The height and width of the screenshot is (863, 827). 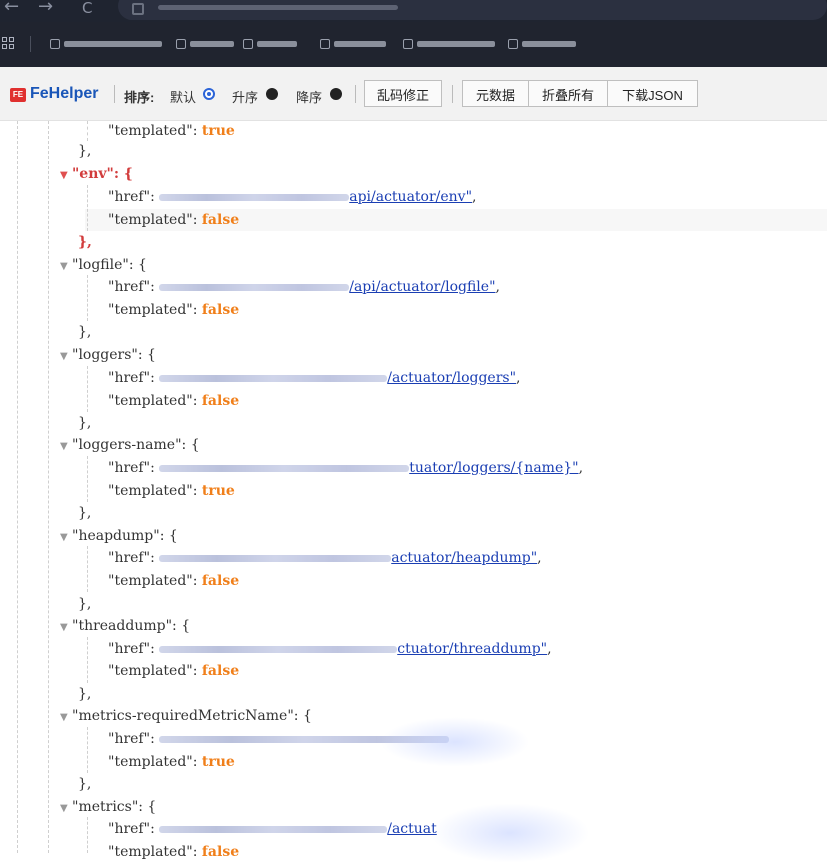 I want to click on json-value-link: /actuat, so click(x=412, y=829).